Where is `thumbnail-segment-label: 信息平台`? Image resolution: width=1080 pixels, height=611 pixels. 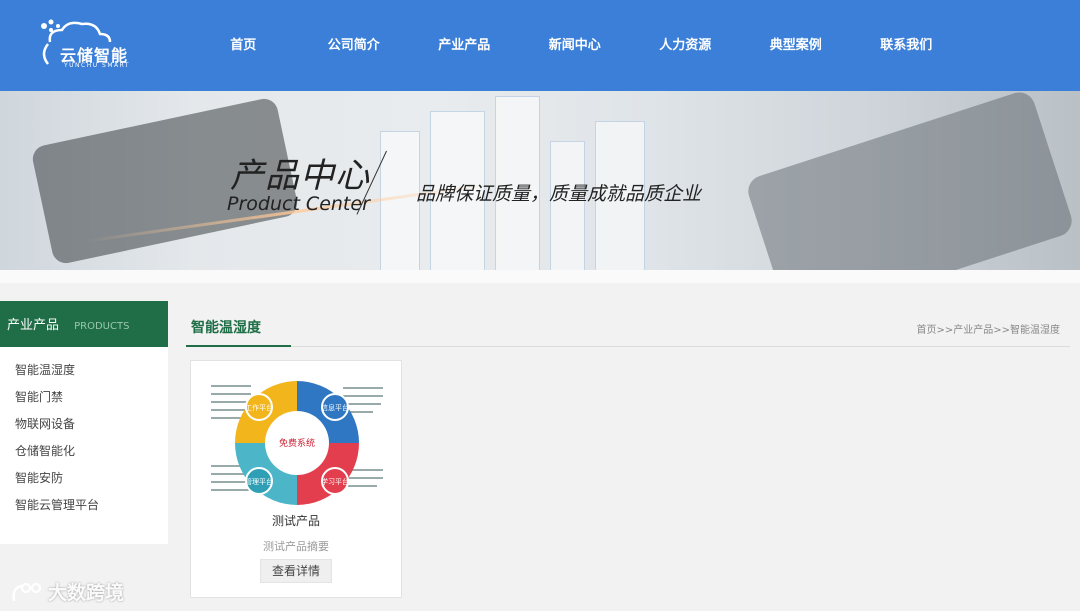
thumbnail-segment-label: 信息平台 is located at coordinates (335, 407).